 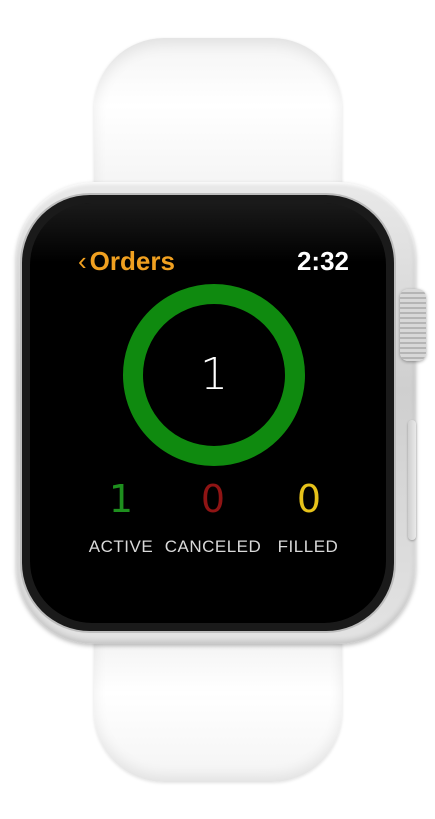 I want to click on chevron-left-icon: ‹, so click(x=82, y=261).